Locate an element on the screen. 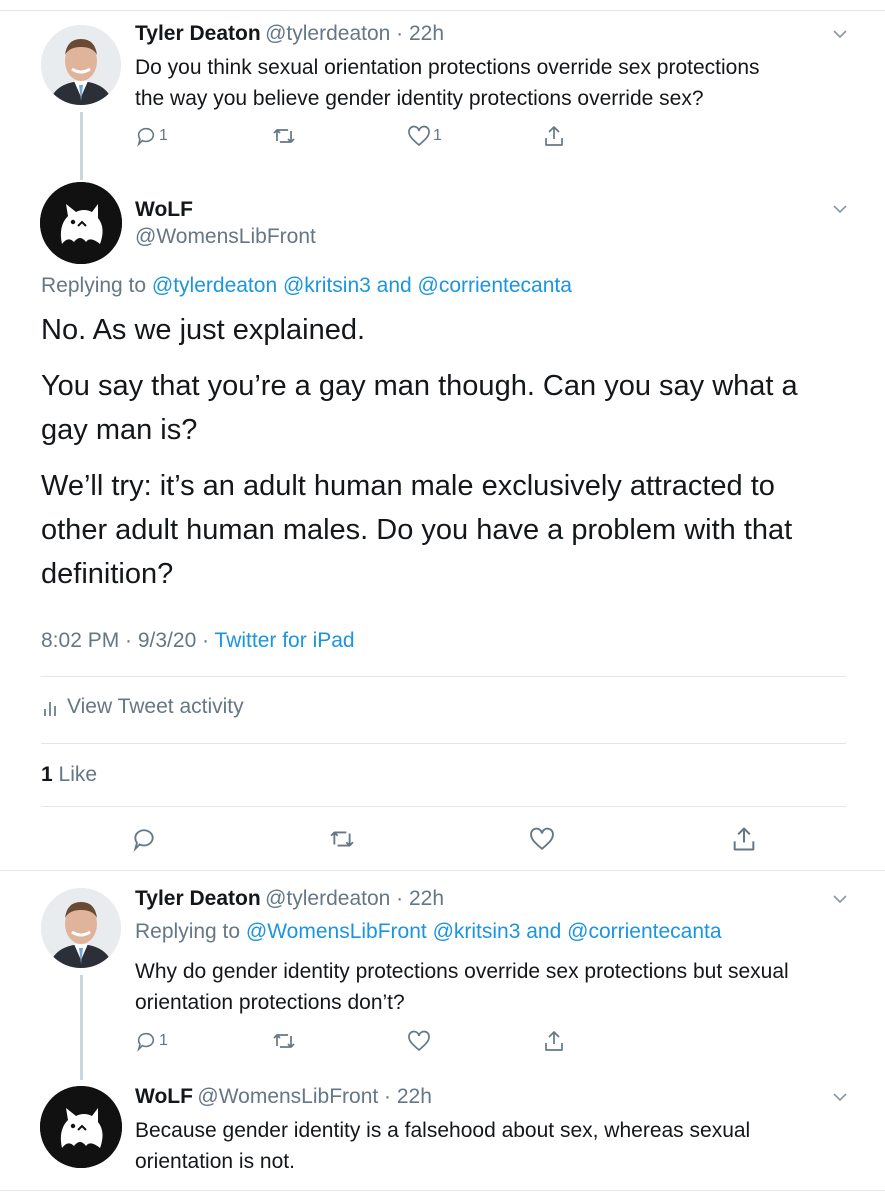 The height and width of the screenshot is (1200, 885). likes-summary: 1 Like is located at coordinates (69, 775).